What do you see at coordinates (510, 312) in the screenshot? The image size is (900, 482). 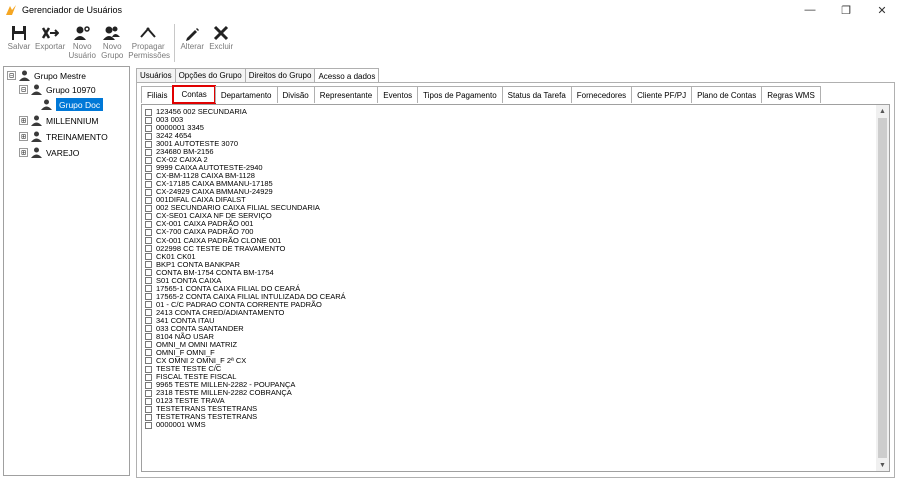 I see `account-checklist-item: 2413 CONTA CRED/ADIANTAMENTO` at bounding box center [510, 312].